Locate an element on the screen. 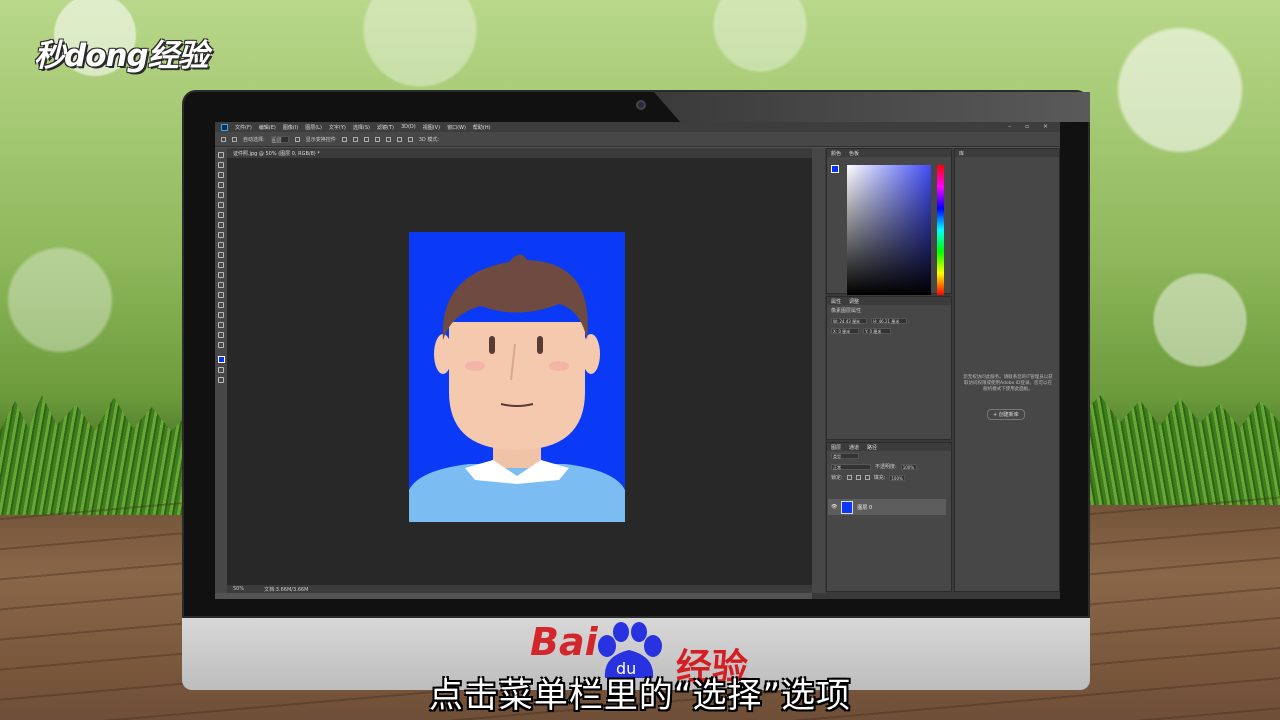  tab-adjustments: 调整 is located at coordinates (854, 301).